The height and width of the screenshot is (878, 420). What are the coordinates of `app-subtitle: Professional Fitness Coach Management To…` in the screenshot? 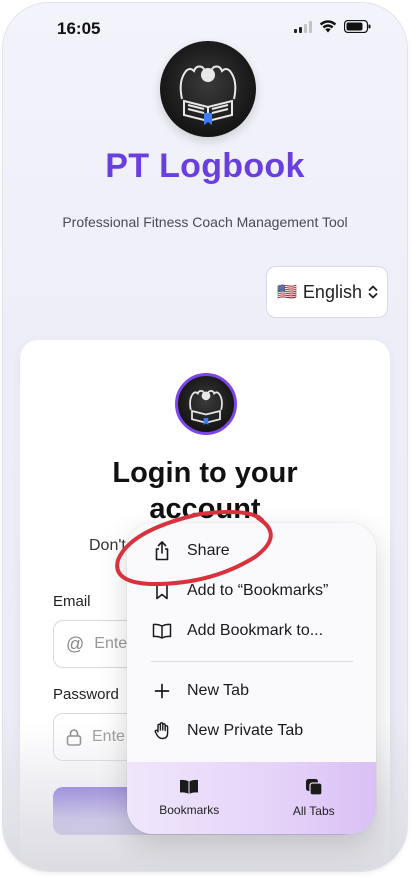 It's located at (205, 222).